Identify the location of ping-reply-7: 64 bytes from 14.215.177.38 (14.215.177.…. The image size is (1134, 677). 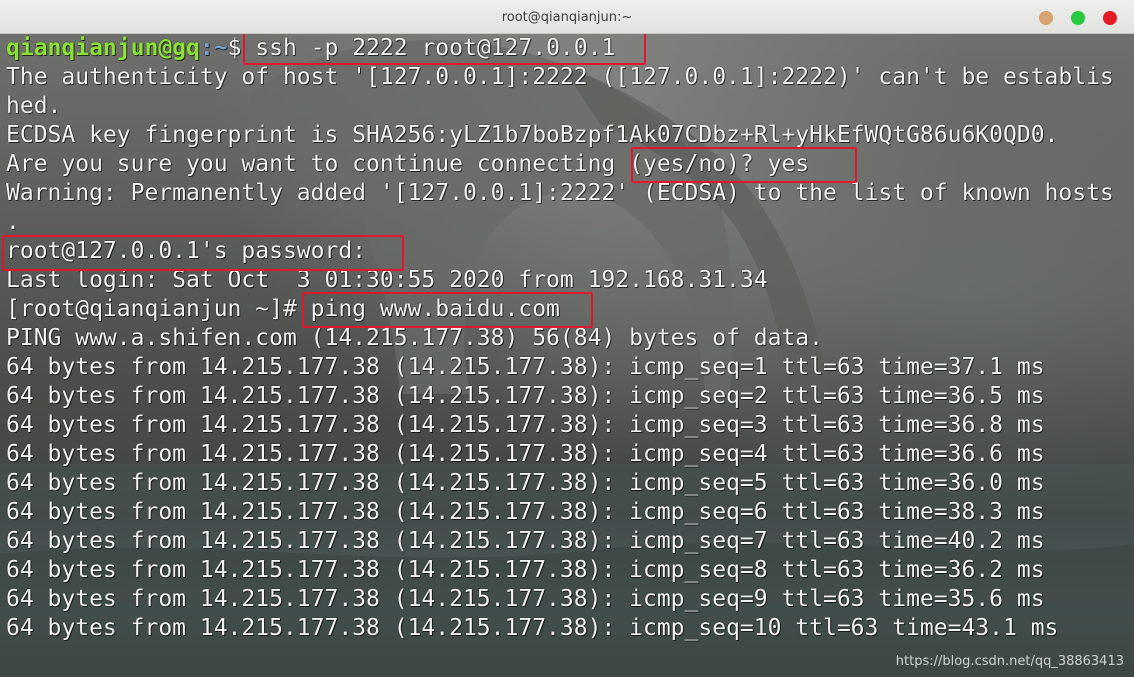
(525, 541).